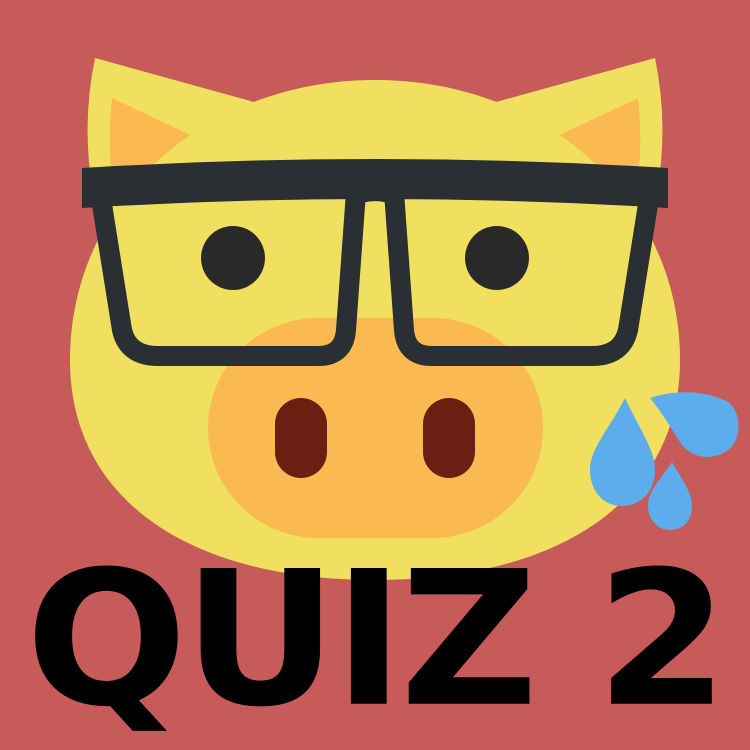  What do you see at coordinates (233, 258) in the screenshot?
I see `left-eye` at bounding box center [233, 258].